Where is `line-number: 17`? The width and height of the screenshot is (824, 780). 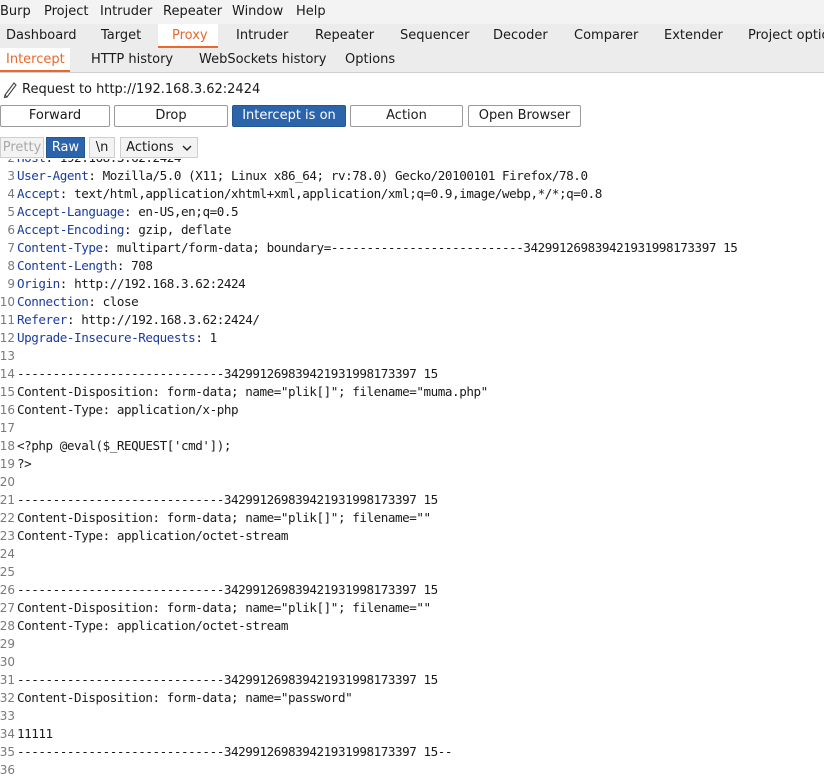 line-number: 17 is located at coordinates (7, 428).